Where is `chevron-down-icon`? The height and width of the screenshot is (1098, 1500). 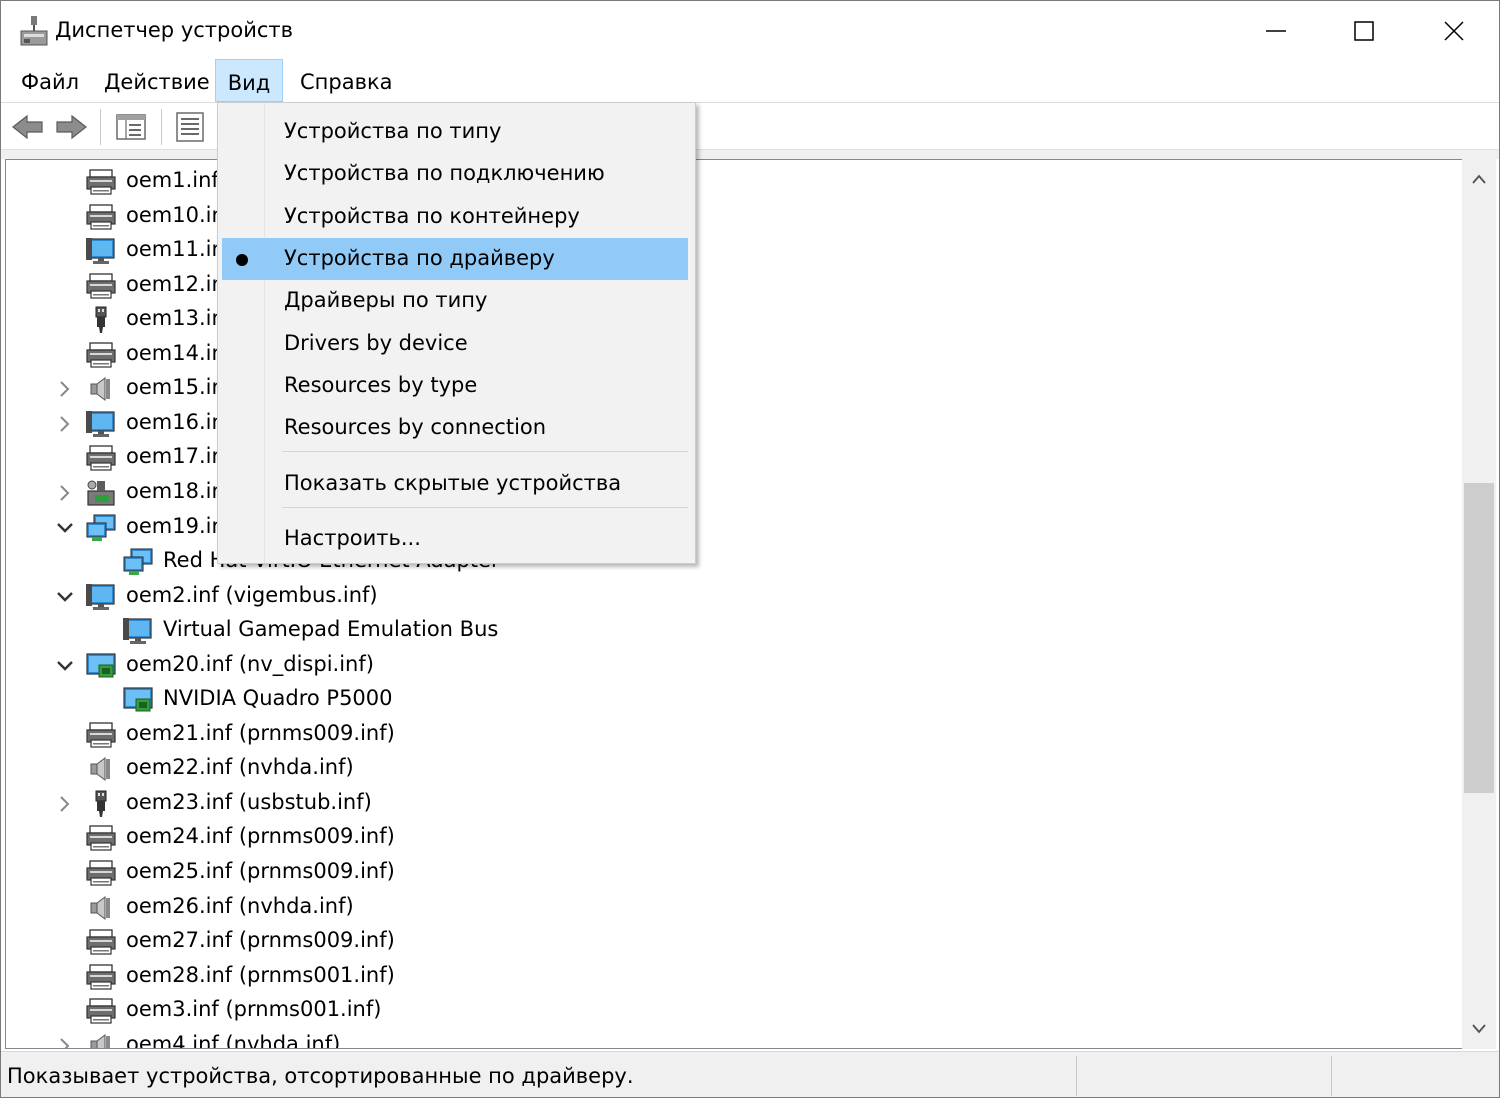
chevron-down-icon is located at coordinates (1479, 1029).